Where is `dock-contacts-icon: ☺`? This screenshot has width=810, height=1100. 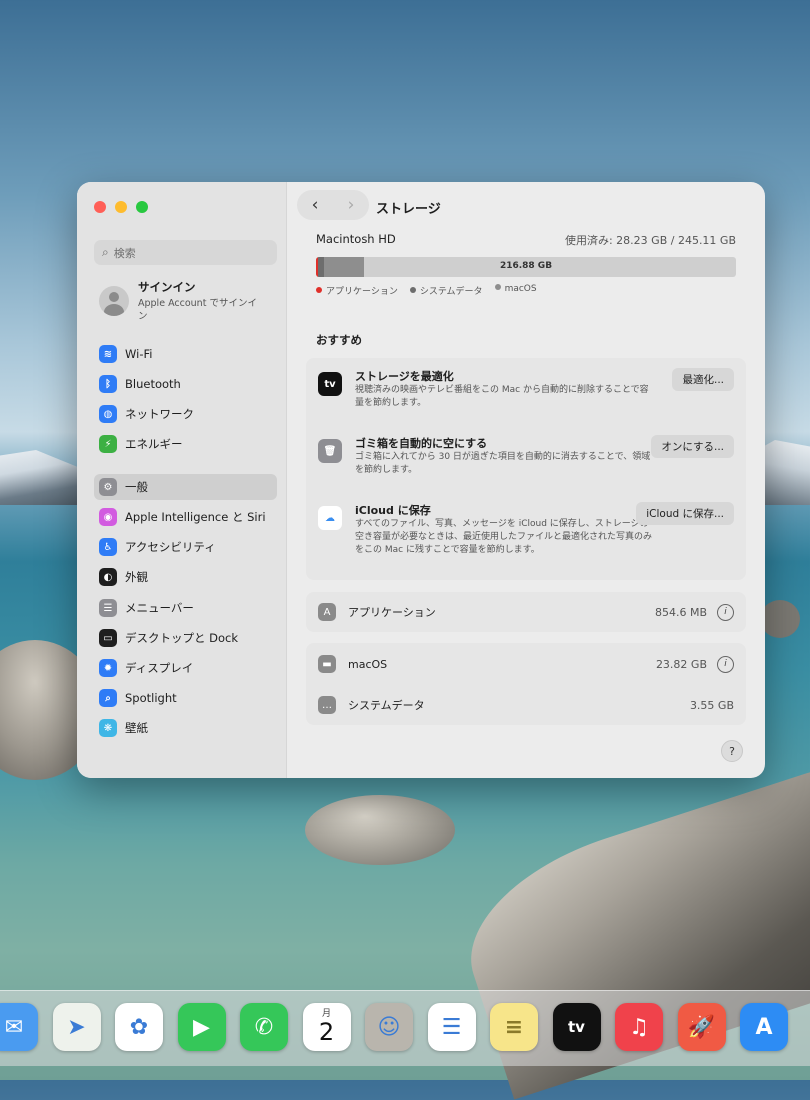
dock-contacts-icon: ☺ is located at coordinates (389, 1027).